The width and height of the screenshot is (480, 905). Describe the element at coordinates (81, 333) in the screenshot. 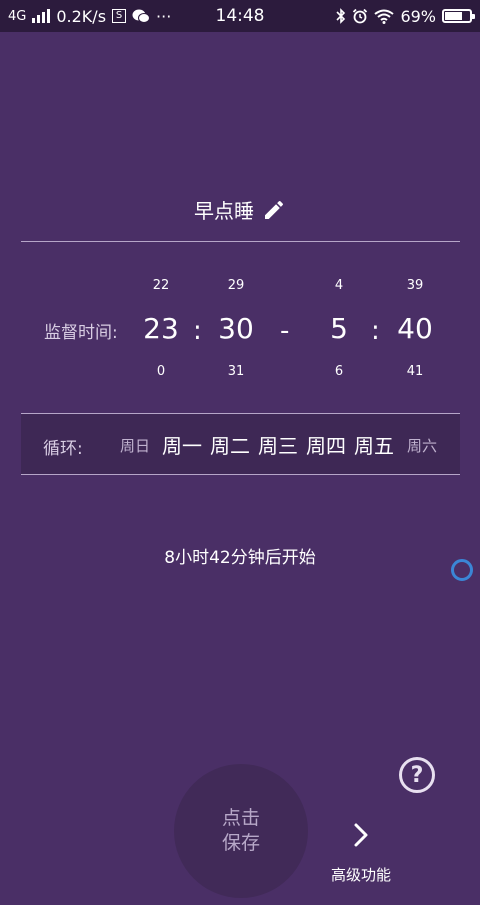

I see `monitor-time-label: 监督时间:` at that location.